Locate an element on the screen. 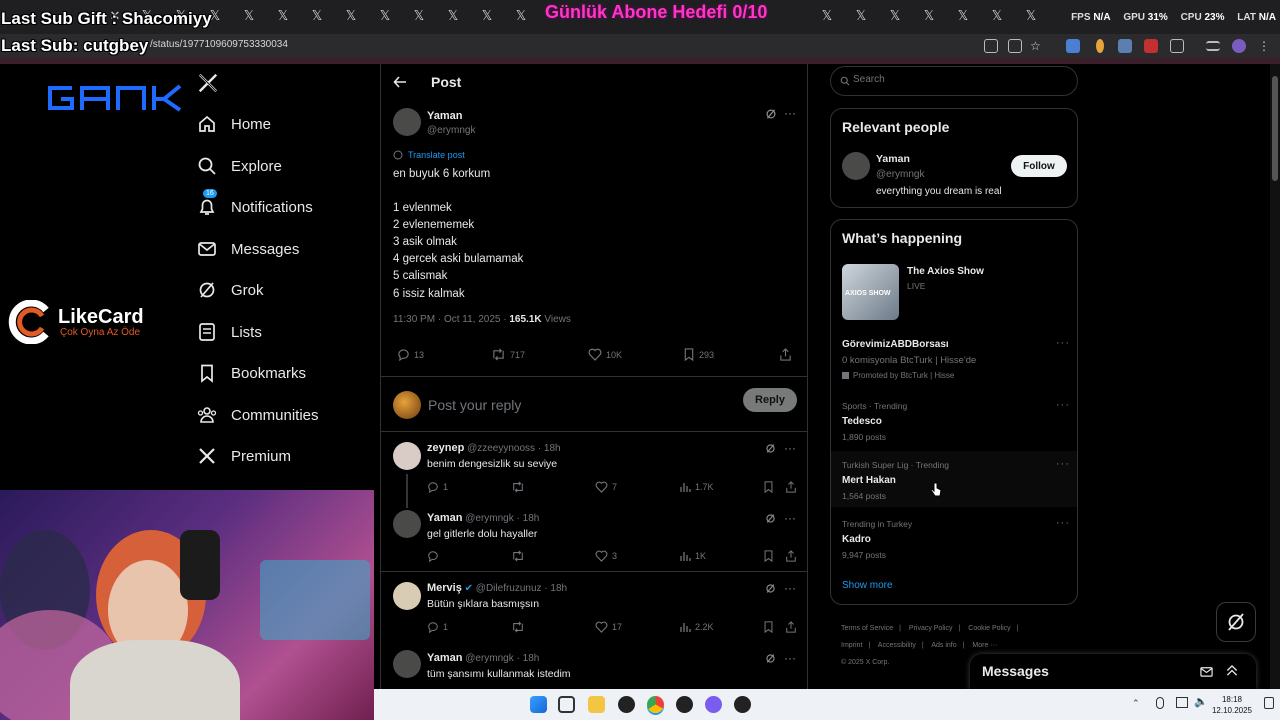 Image resolution: width=1280 pixels, height=720 pixels. more-vertical-icon: ⋮ is located at coordinates (1265, 46).